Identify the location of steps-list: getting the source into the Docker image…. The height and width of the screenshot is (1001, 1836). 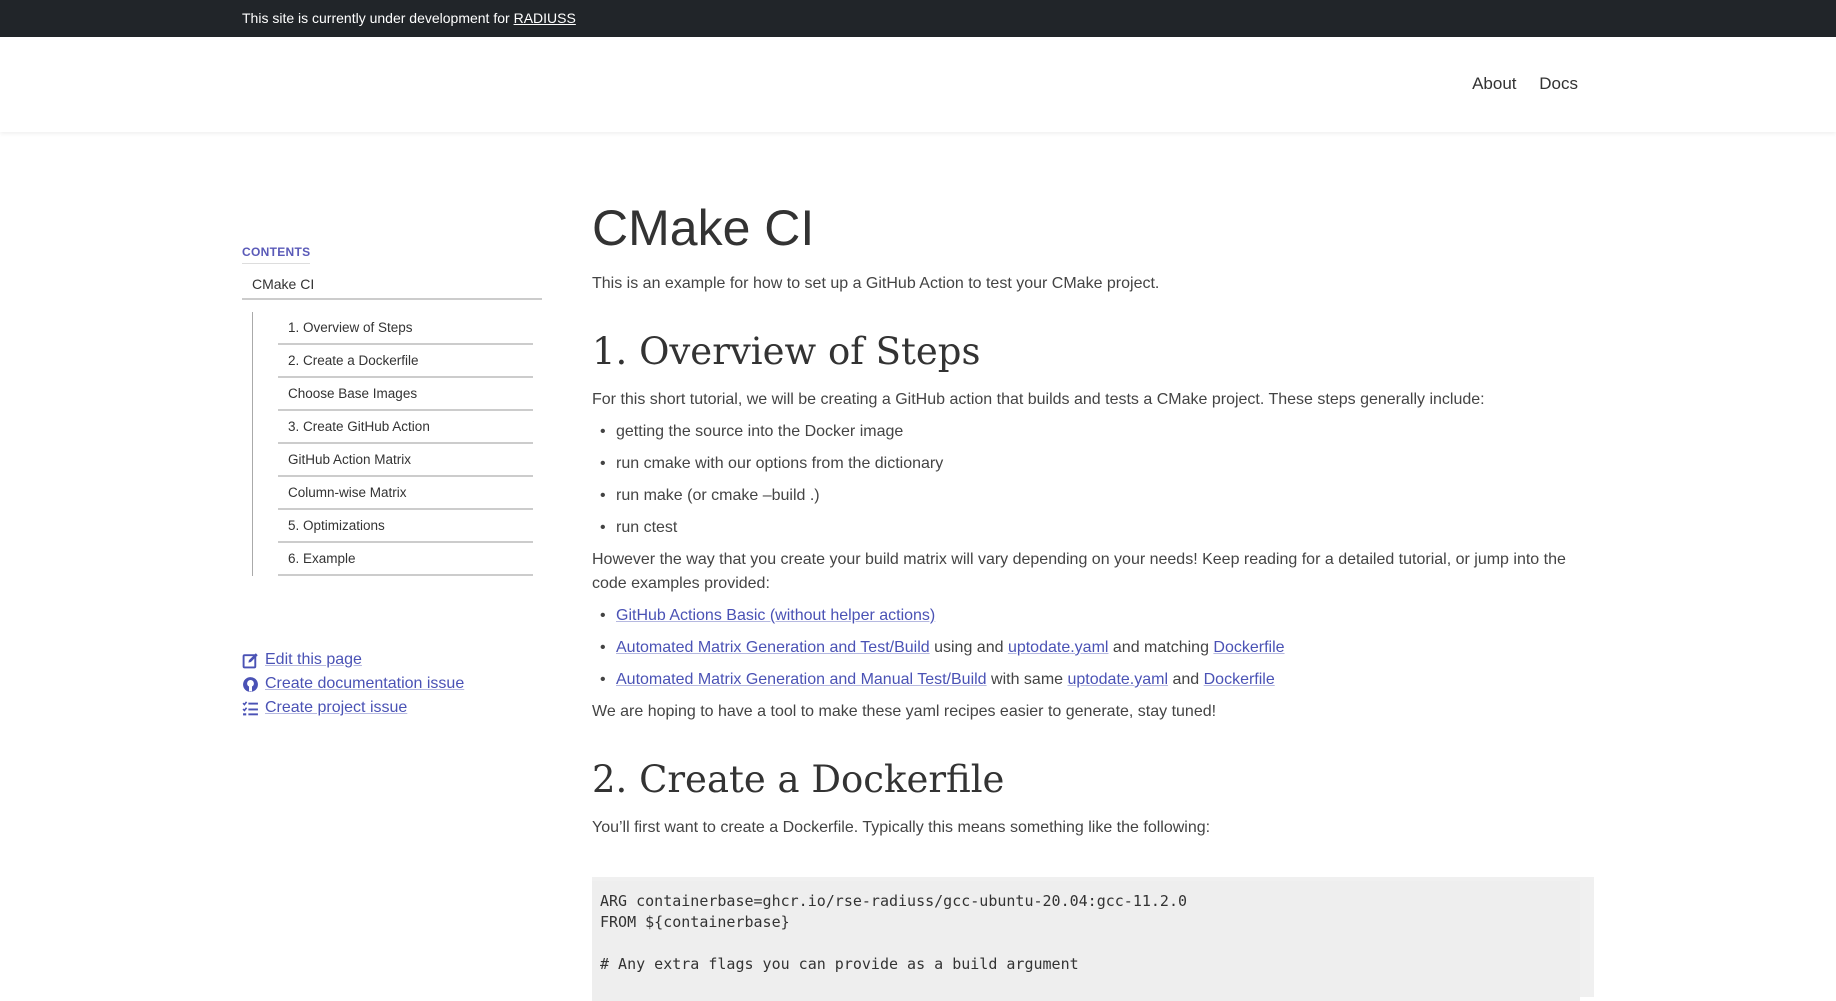
(1093, 480).